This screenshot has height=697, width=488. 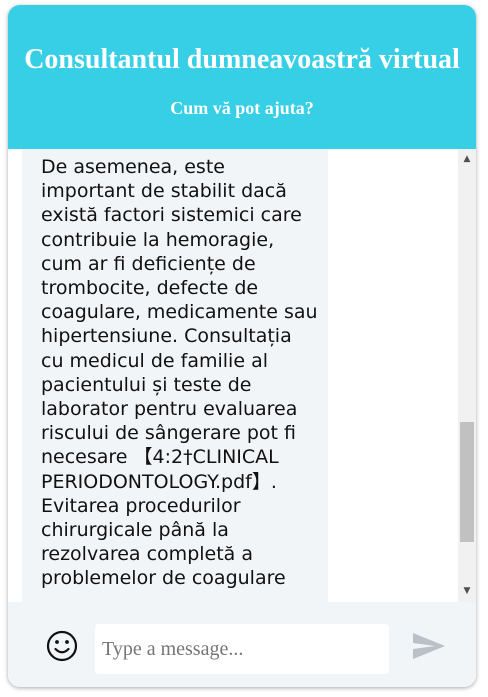 I want to click on scroll-down-arrow-icon: ▼, so click(x=467, y=591).